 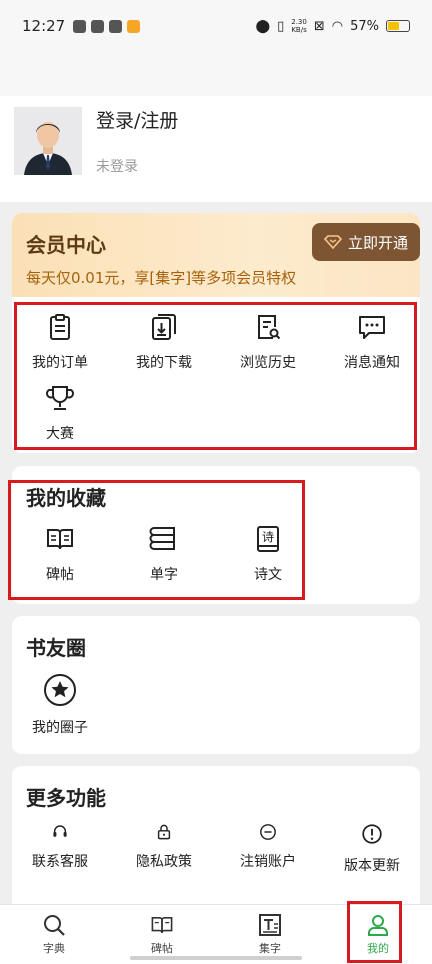 I want to click on my-circle-item: 我的圈子, so click(x=60, y=705).